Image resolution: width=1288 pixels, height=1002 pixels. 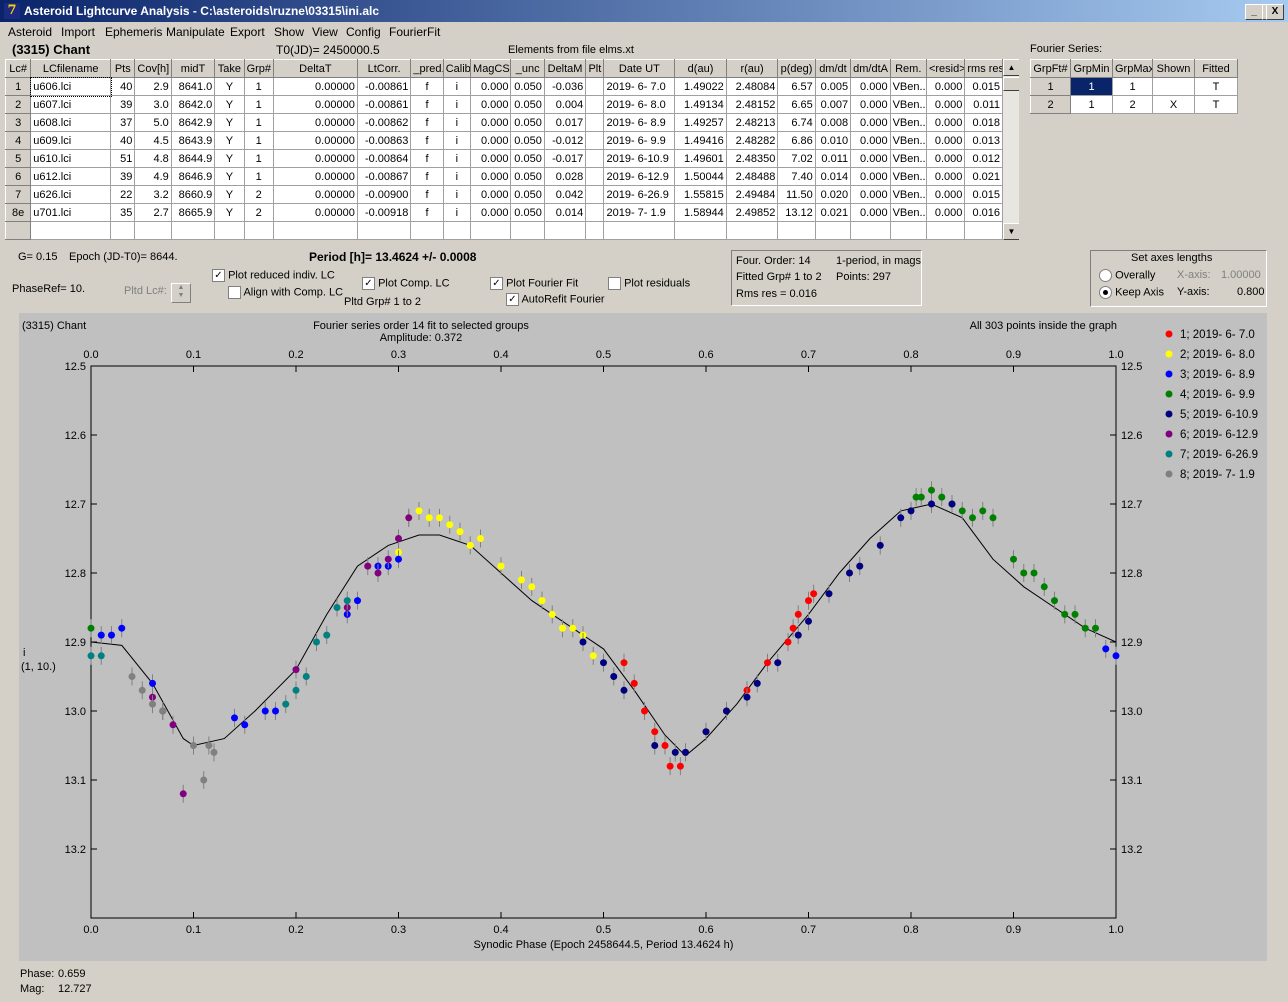 What do you see at coordinates (527, 158) in the screenshot?
I see `table-cell: 0.050` at bounding box center [527, 158].